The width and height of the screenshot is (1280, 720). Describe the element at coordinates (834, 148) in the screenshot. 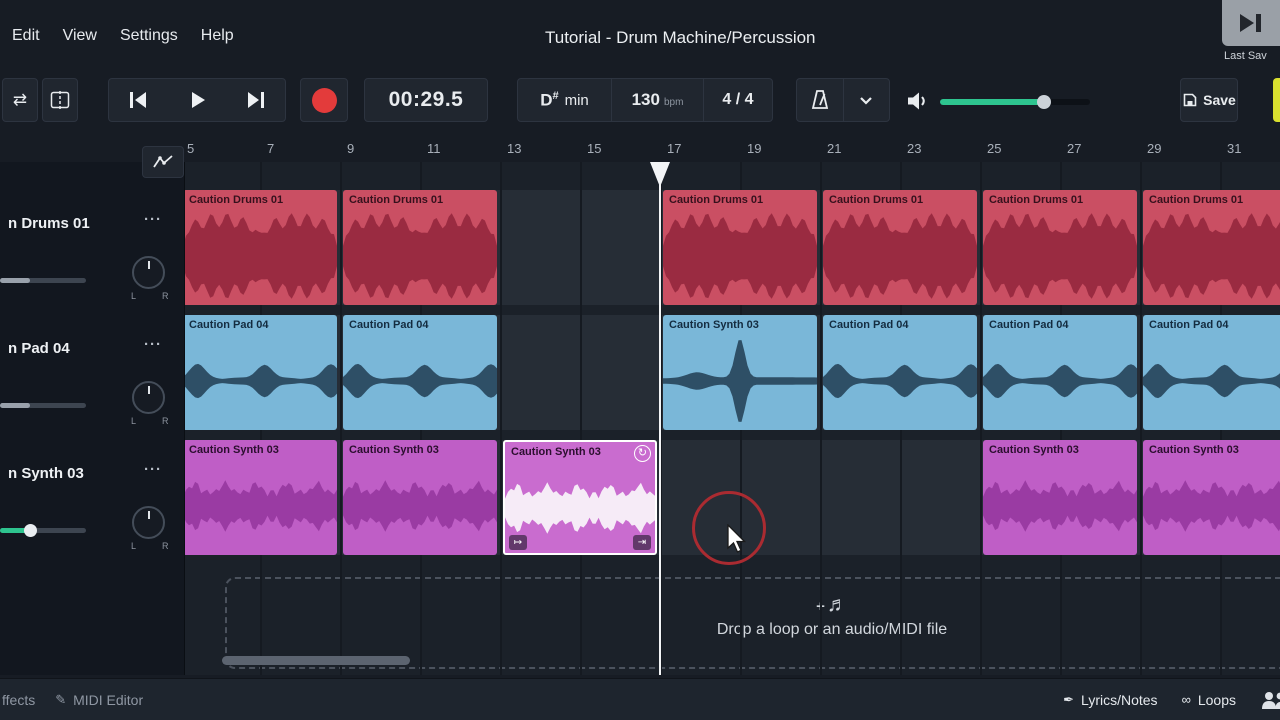

I see `ruler-bar-number: 21` at that location.